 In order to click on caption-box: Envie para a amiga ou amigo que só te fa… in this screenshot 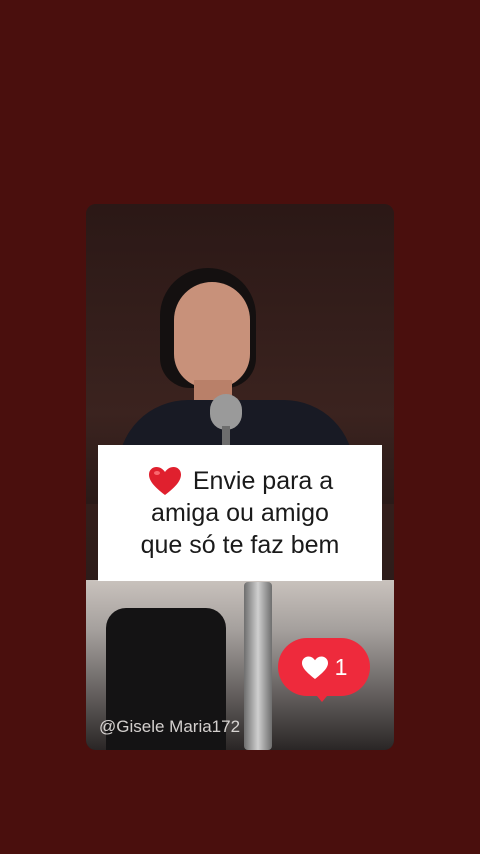, I will do `click(240, 513)`.